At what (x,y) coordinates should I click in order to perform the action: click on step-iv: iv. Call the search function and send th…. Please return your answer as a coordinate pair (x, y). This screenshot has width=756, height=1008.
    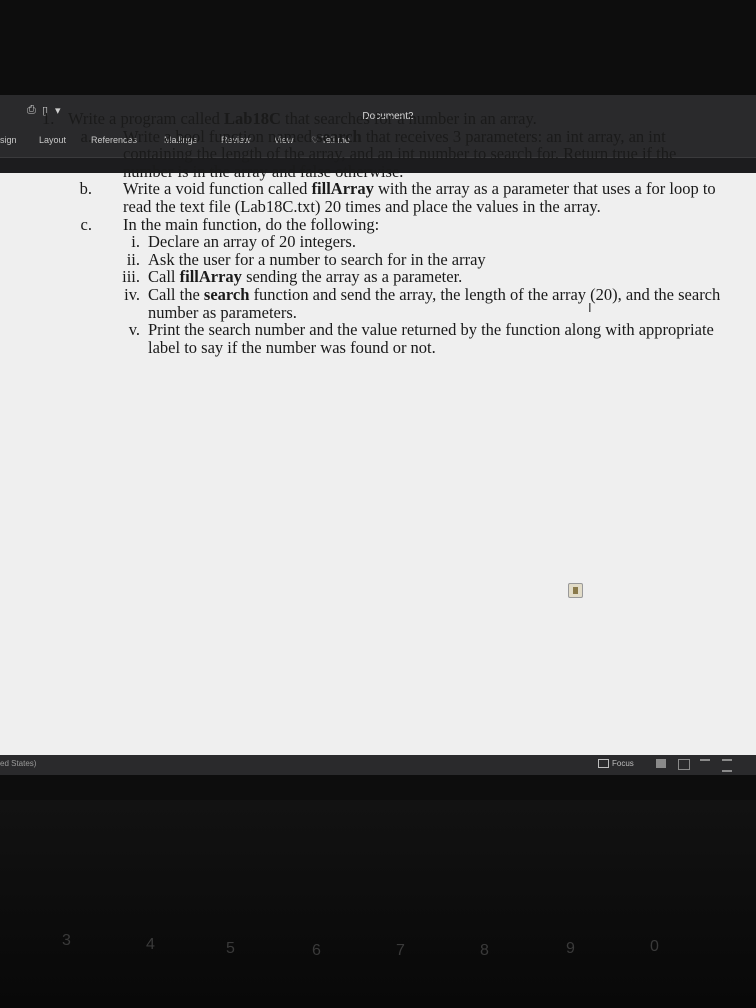
    Looking at the image, I should click on (382, 303).